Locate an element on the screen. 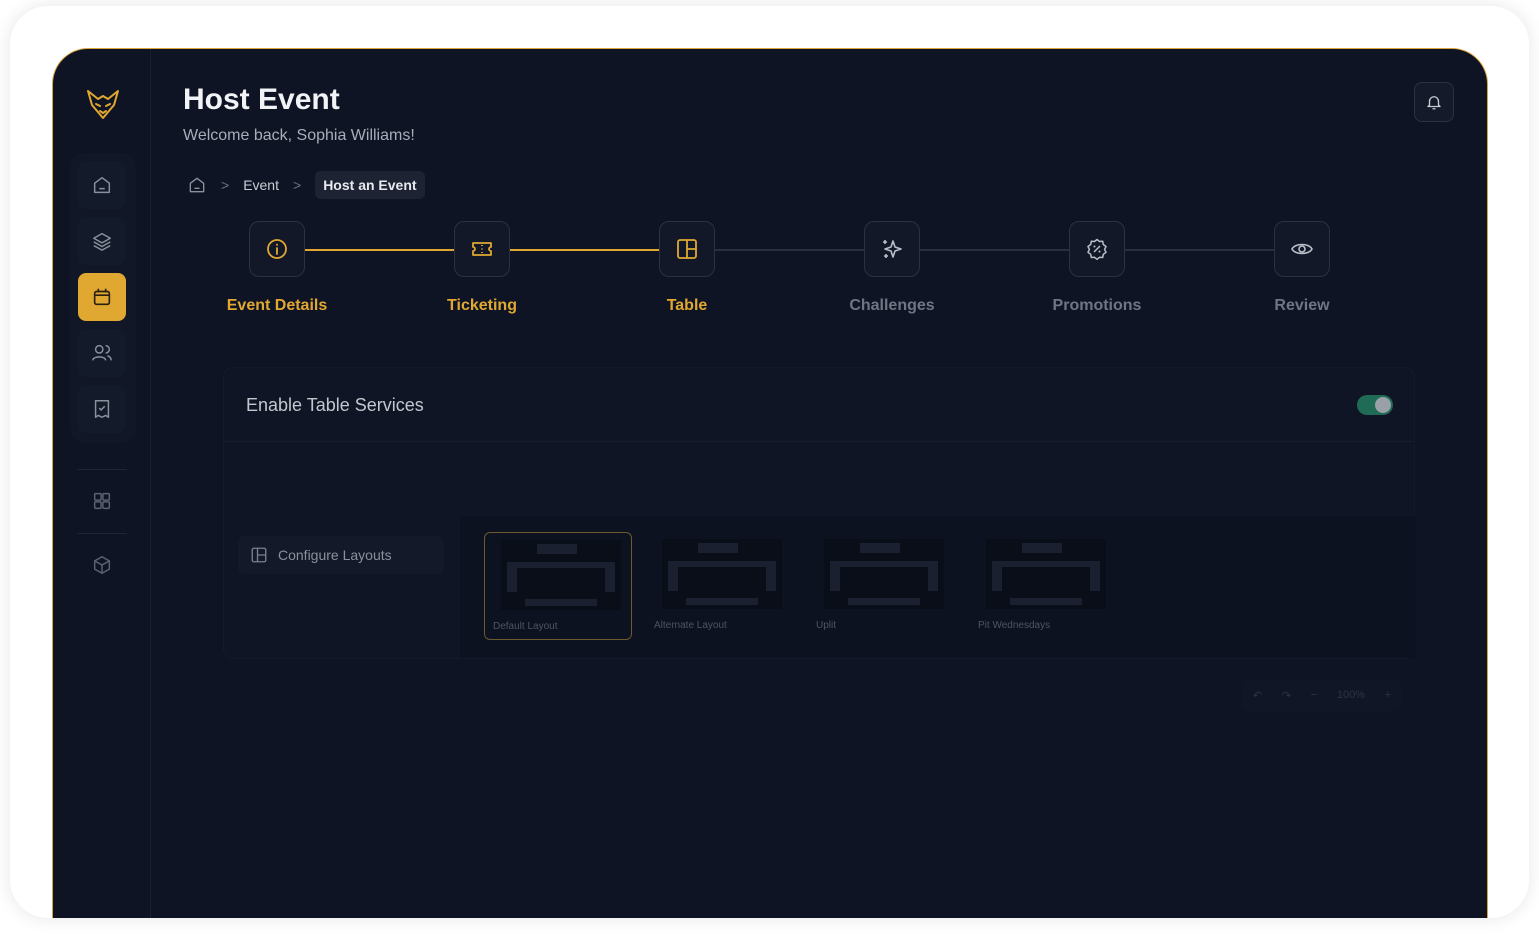  layout-name: Alternate Layout is located at coordinates (690, 625).